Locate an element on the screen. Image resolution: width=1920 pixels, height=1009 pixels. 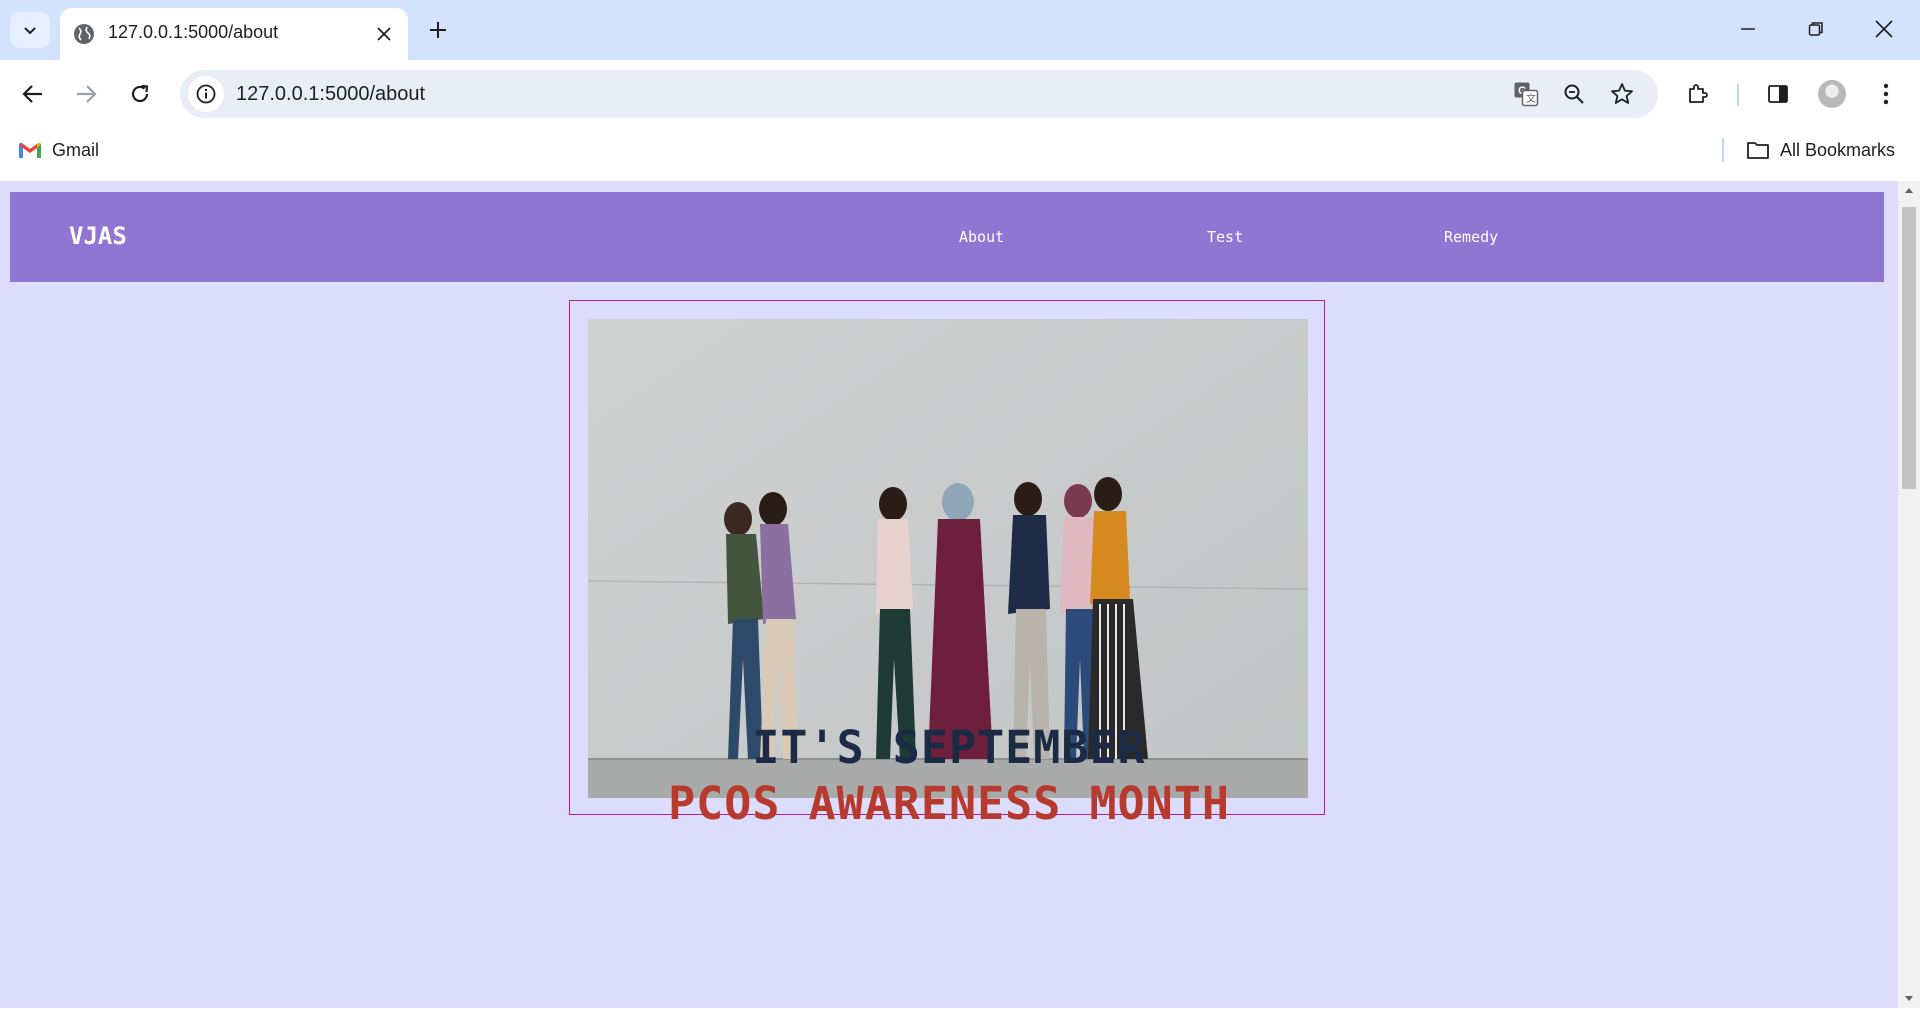
extensions-button is located at coordinates (1698, 94).